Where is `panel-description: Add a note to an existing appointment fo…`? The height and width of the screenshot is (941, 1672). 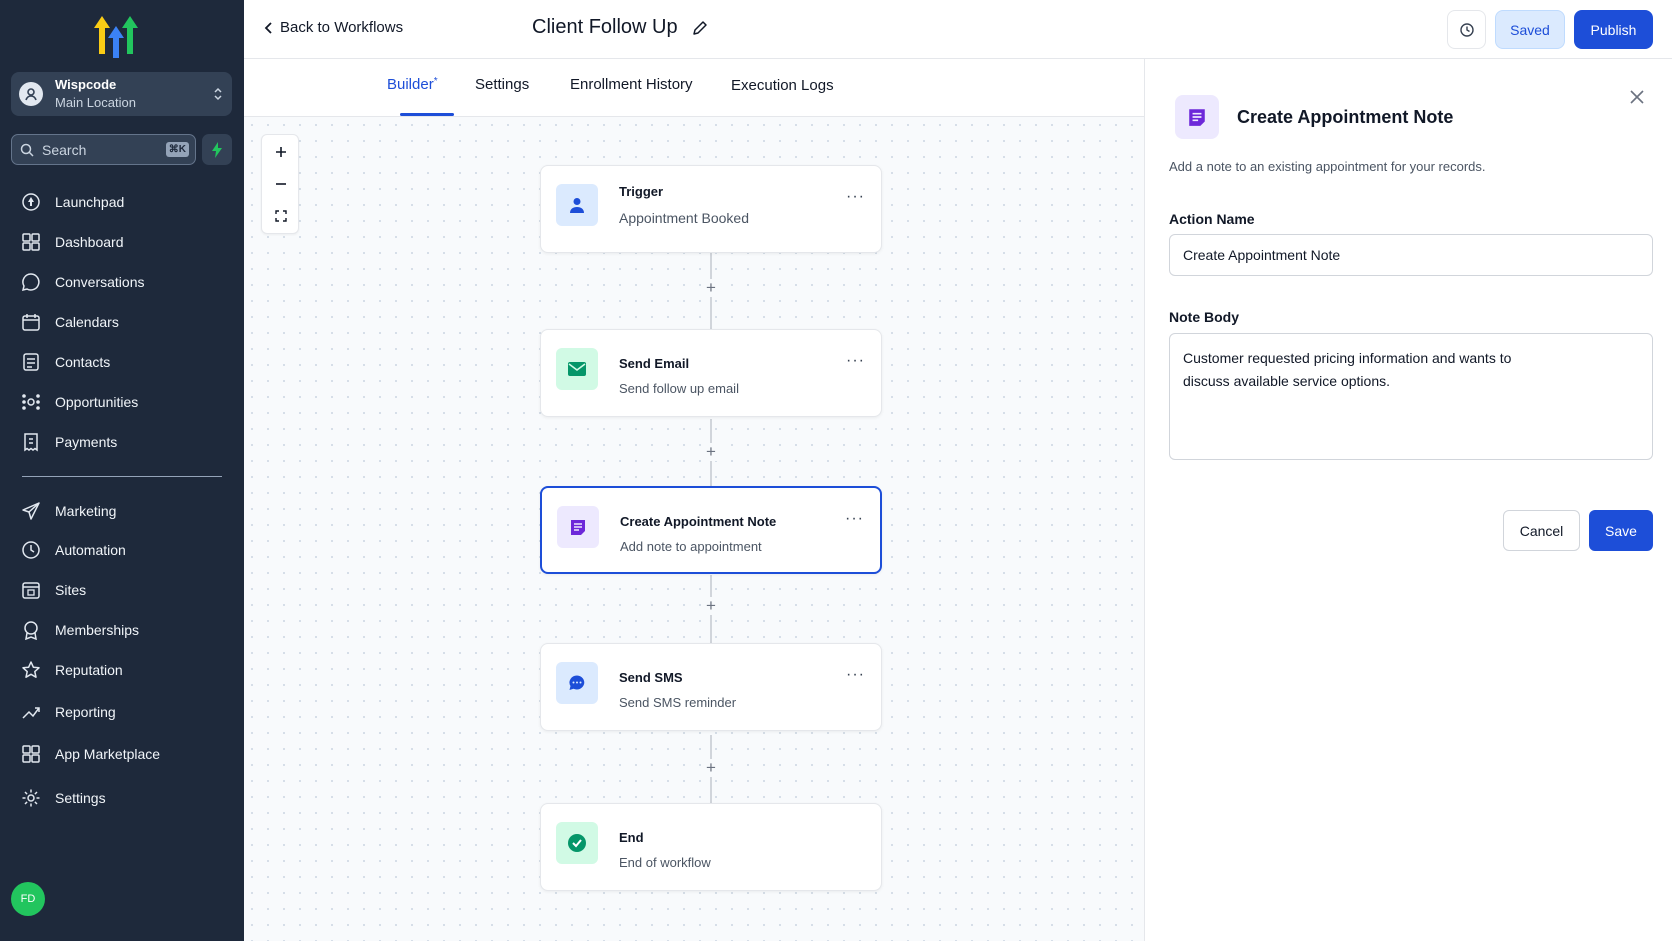 panel-description: Add a note to an existing appointment fo… is located at coordinates (1327, 166).